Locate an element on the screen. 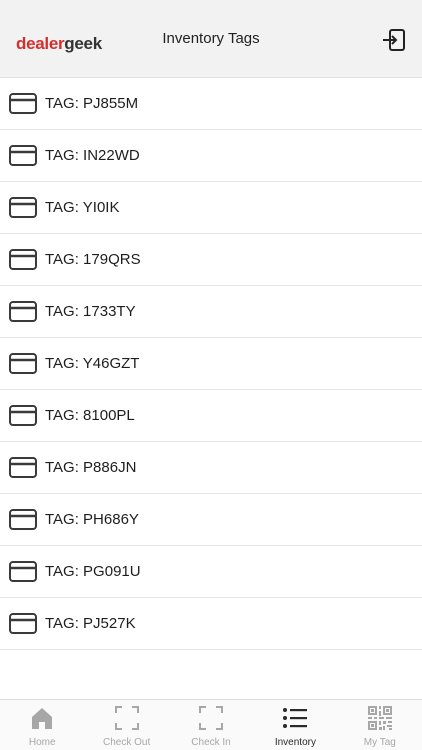 The image size is (422, 750). tag-label: TAG: Y46GZT is located at coordinates (92, 363).